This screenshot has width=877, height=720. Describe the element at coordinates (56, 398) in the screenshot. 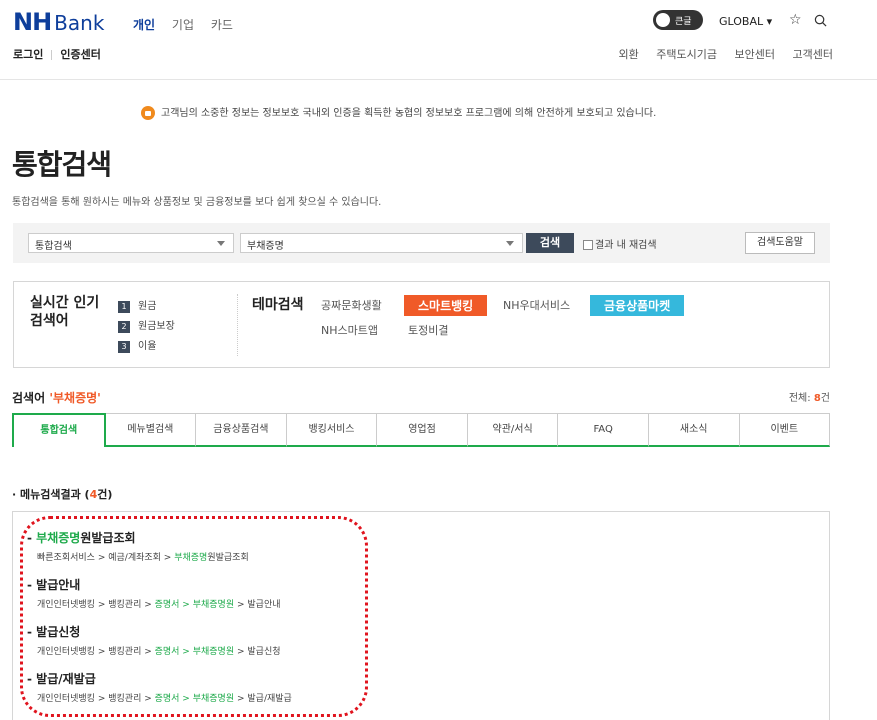

I see `search-keyword: 검색어 '부채증명'` at that location.